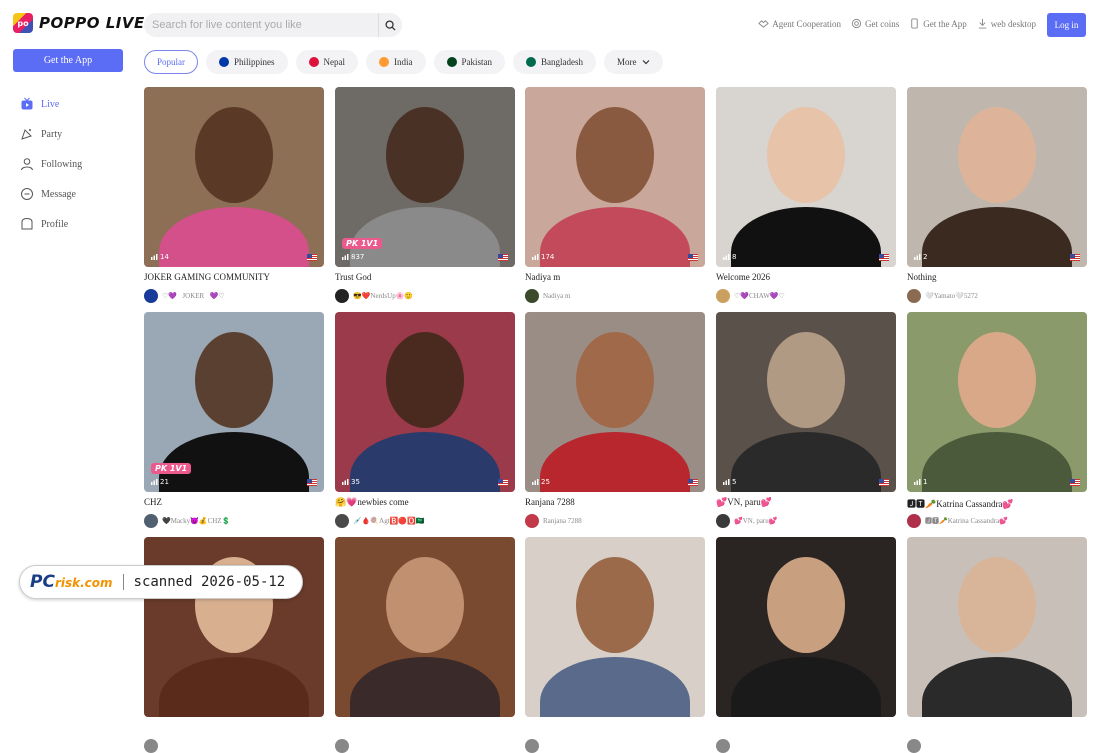  Describe the element at coordinates (615, 521) in the screenshot. I see `host-info: Ranjana 7288` at that location.